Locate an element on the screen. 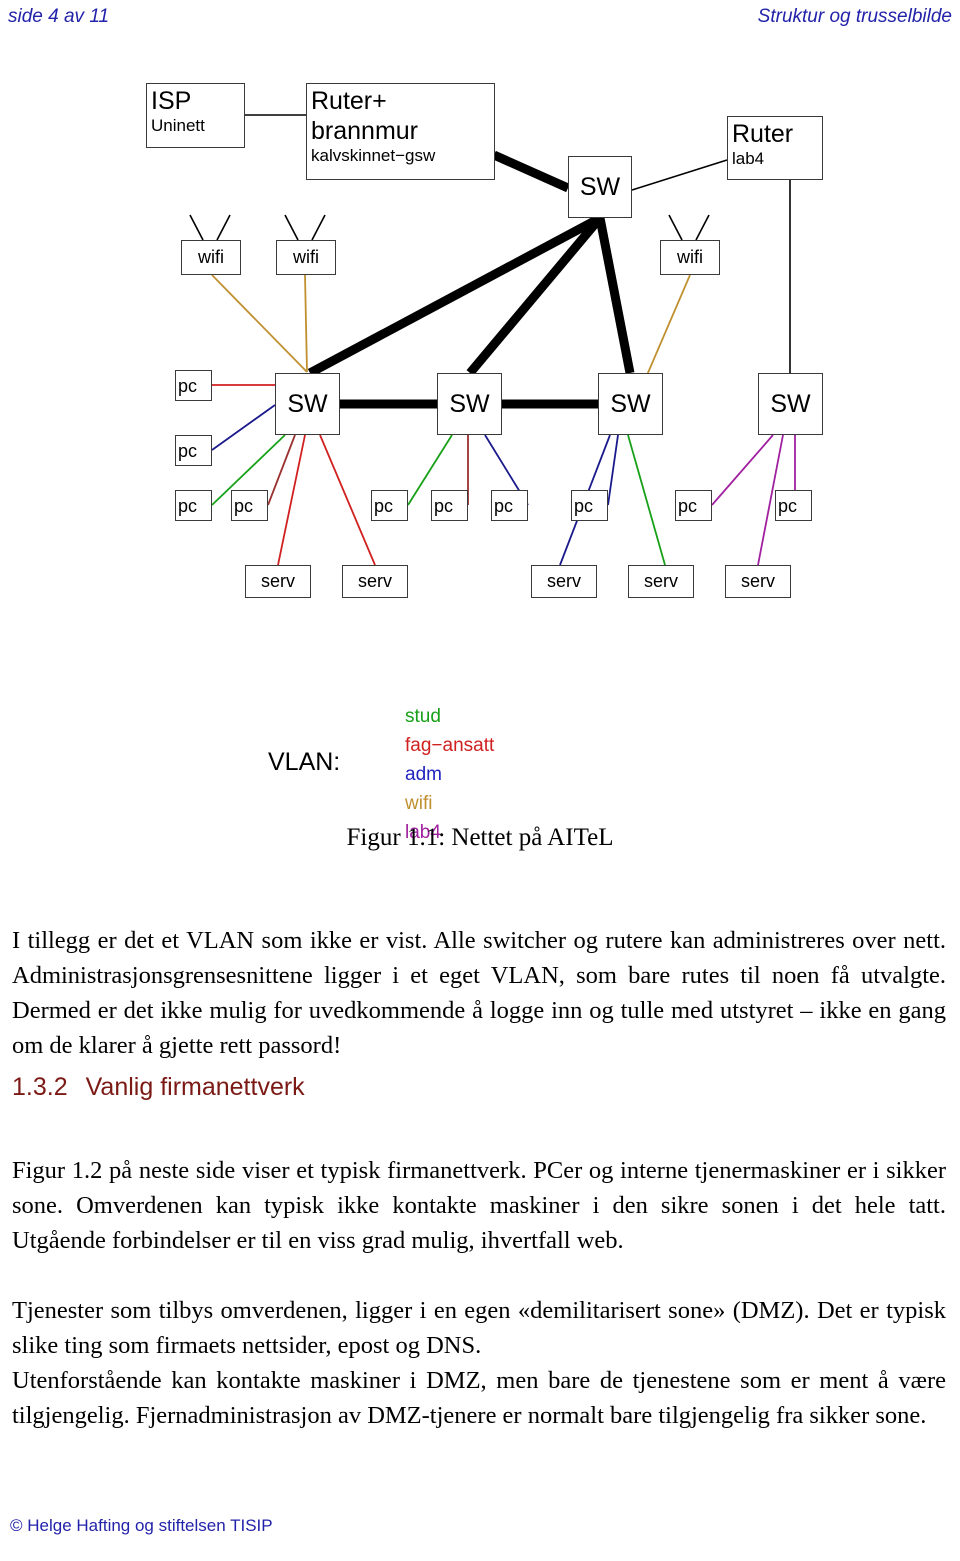 This screenshot has height=1561, width=960. node-switch-4-lab4: SW is located at coordinates (790, 404).